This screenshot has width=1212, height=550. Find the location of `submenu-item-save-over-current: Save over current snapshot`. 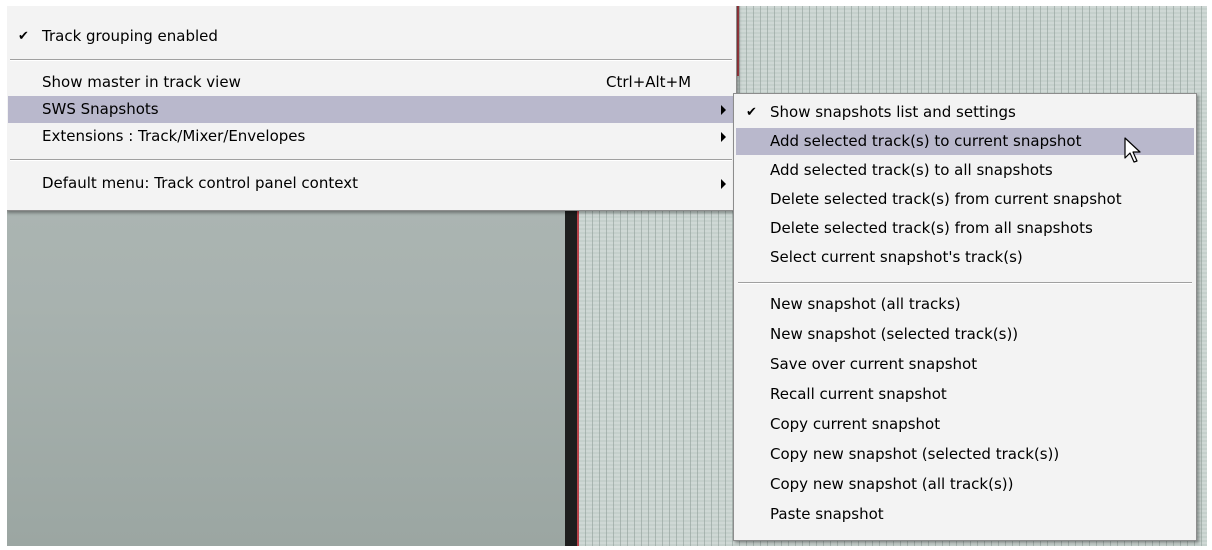

submenu-item-save-over-current: Save over current snapshot is located at coordinates (965, 364).